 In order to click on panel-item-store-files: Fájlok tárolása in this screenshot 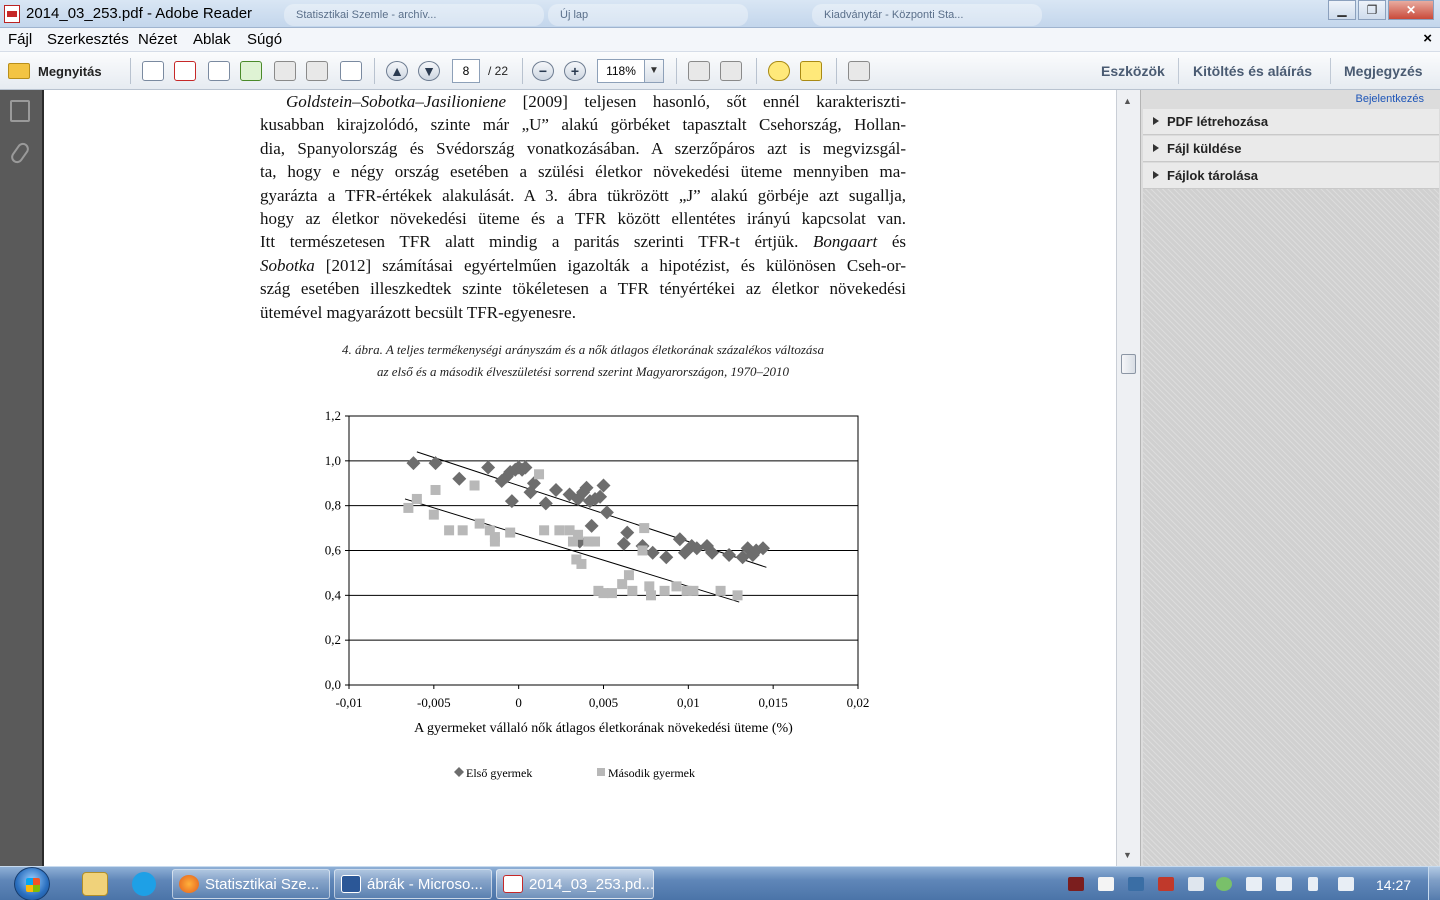, I will do `click(1291, 176)`.